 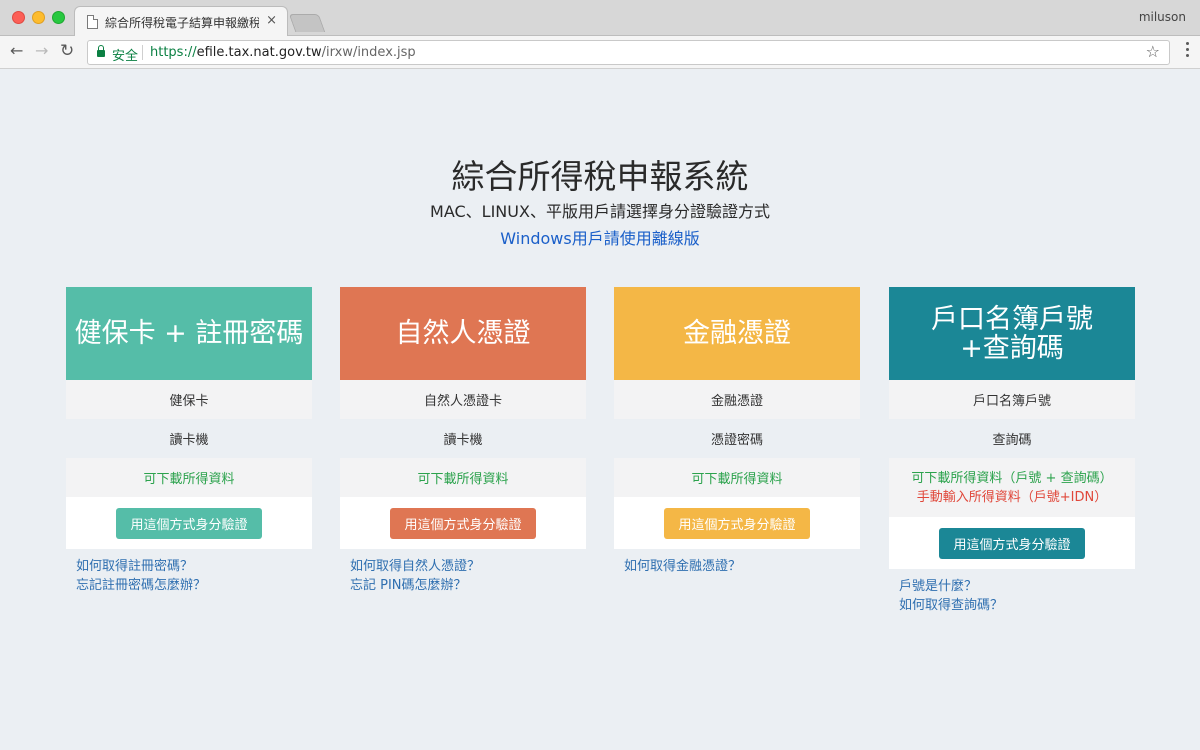 I want to click on financial-cert-verify-button: 用這個方式身分驗證, so click(x=737, y=523).